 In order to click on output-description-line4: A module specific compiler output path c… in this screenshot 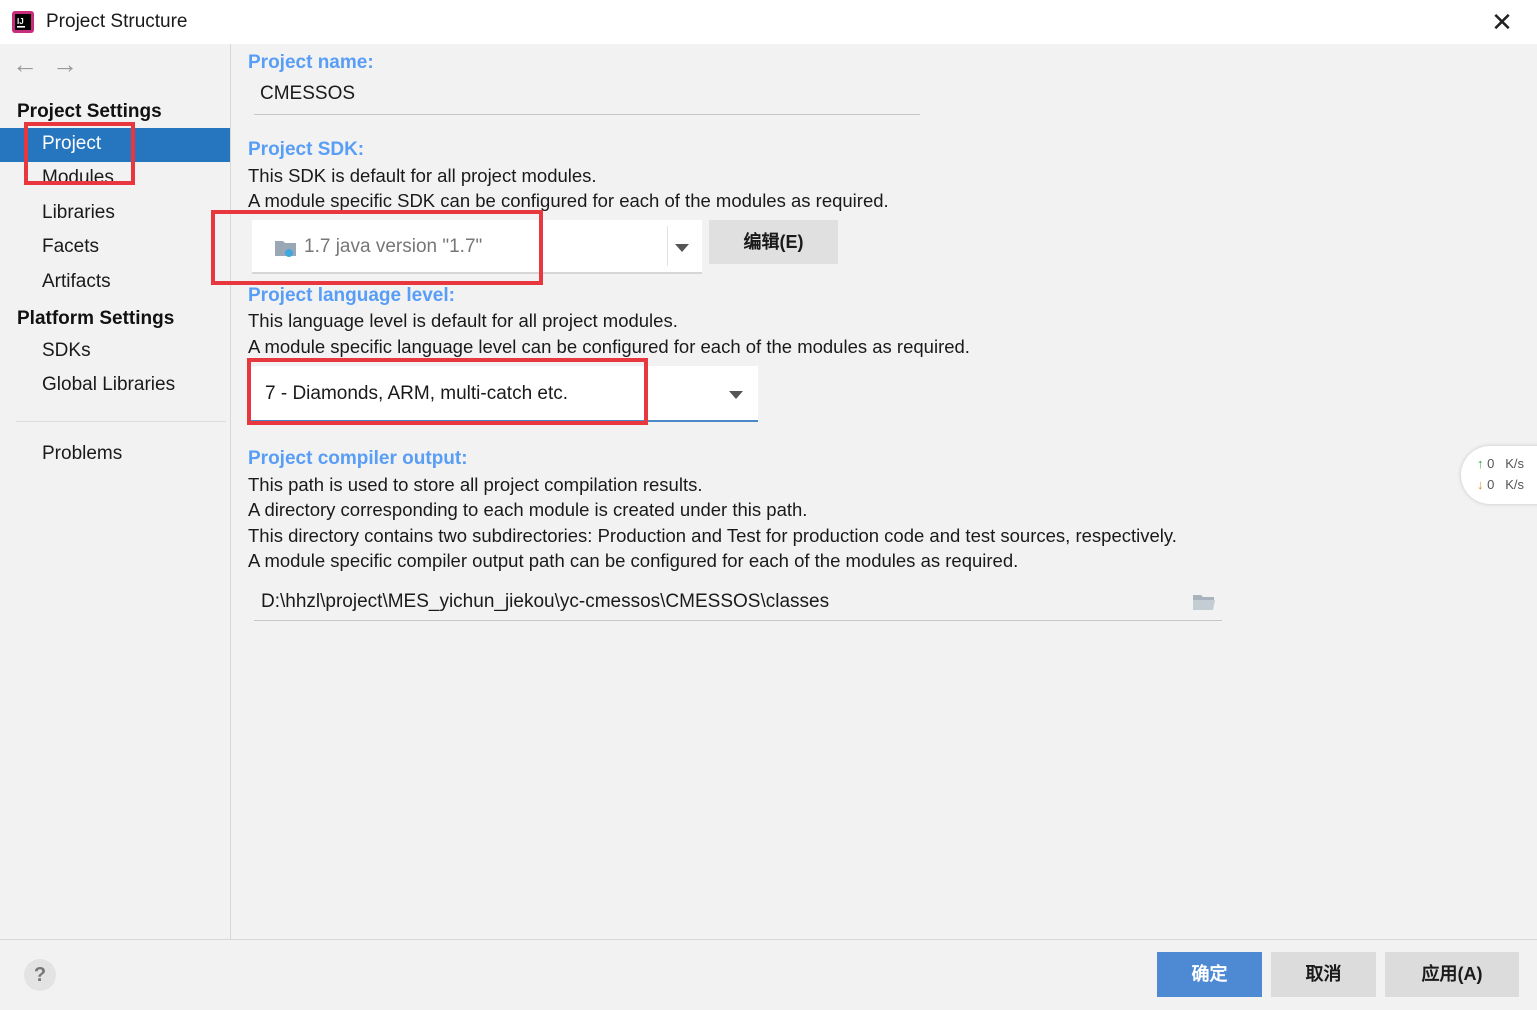, I will do `click(633, 560)`.